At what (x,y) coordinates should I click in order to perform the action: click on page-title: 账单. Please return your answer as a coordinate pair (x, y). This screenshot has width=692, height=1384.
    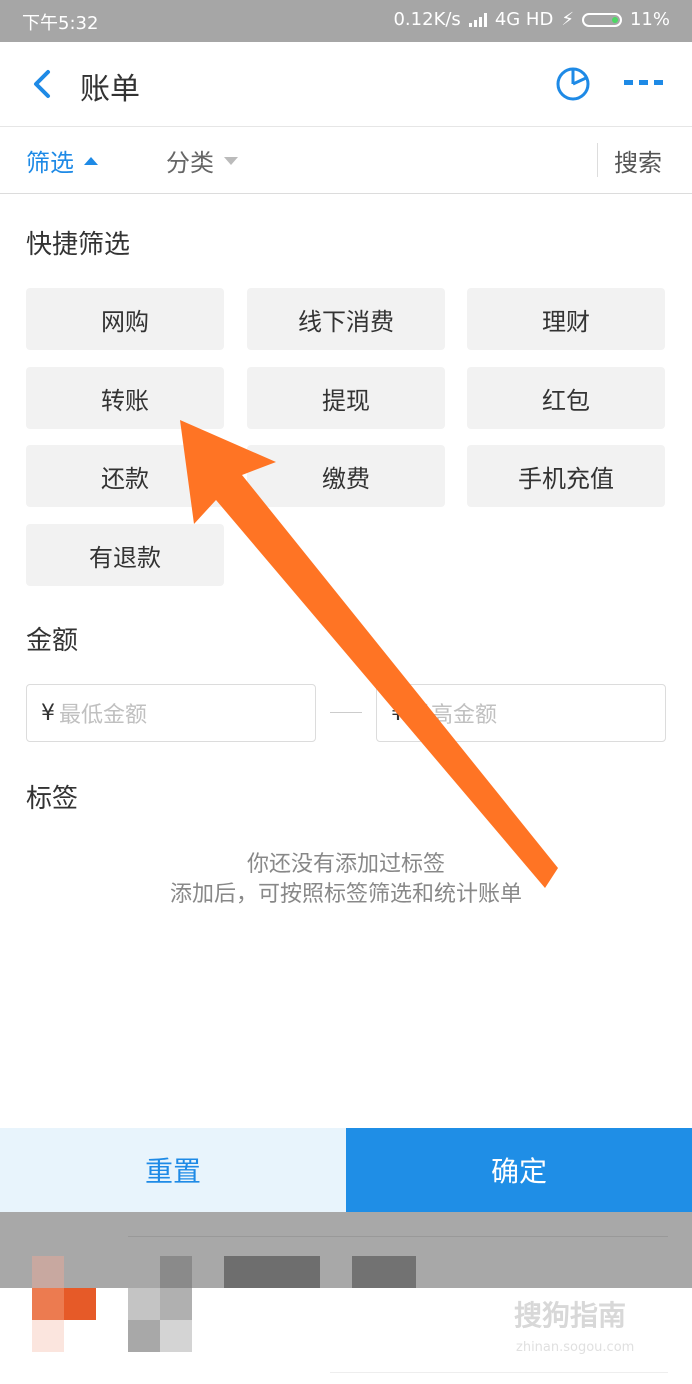
    Looking at the image, I should click on (110, 89).